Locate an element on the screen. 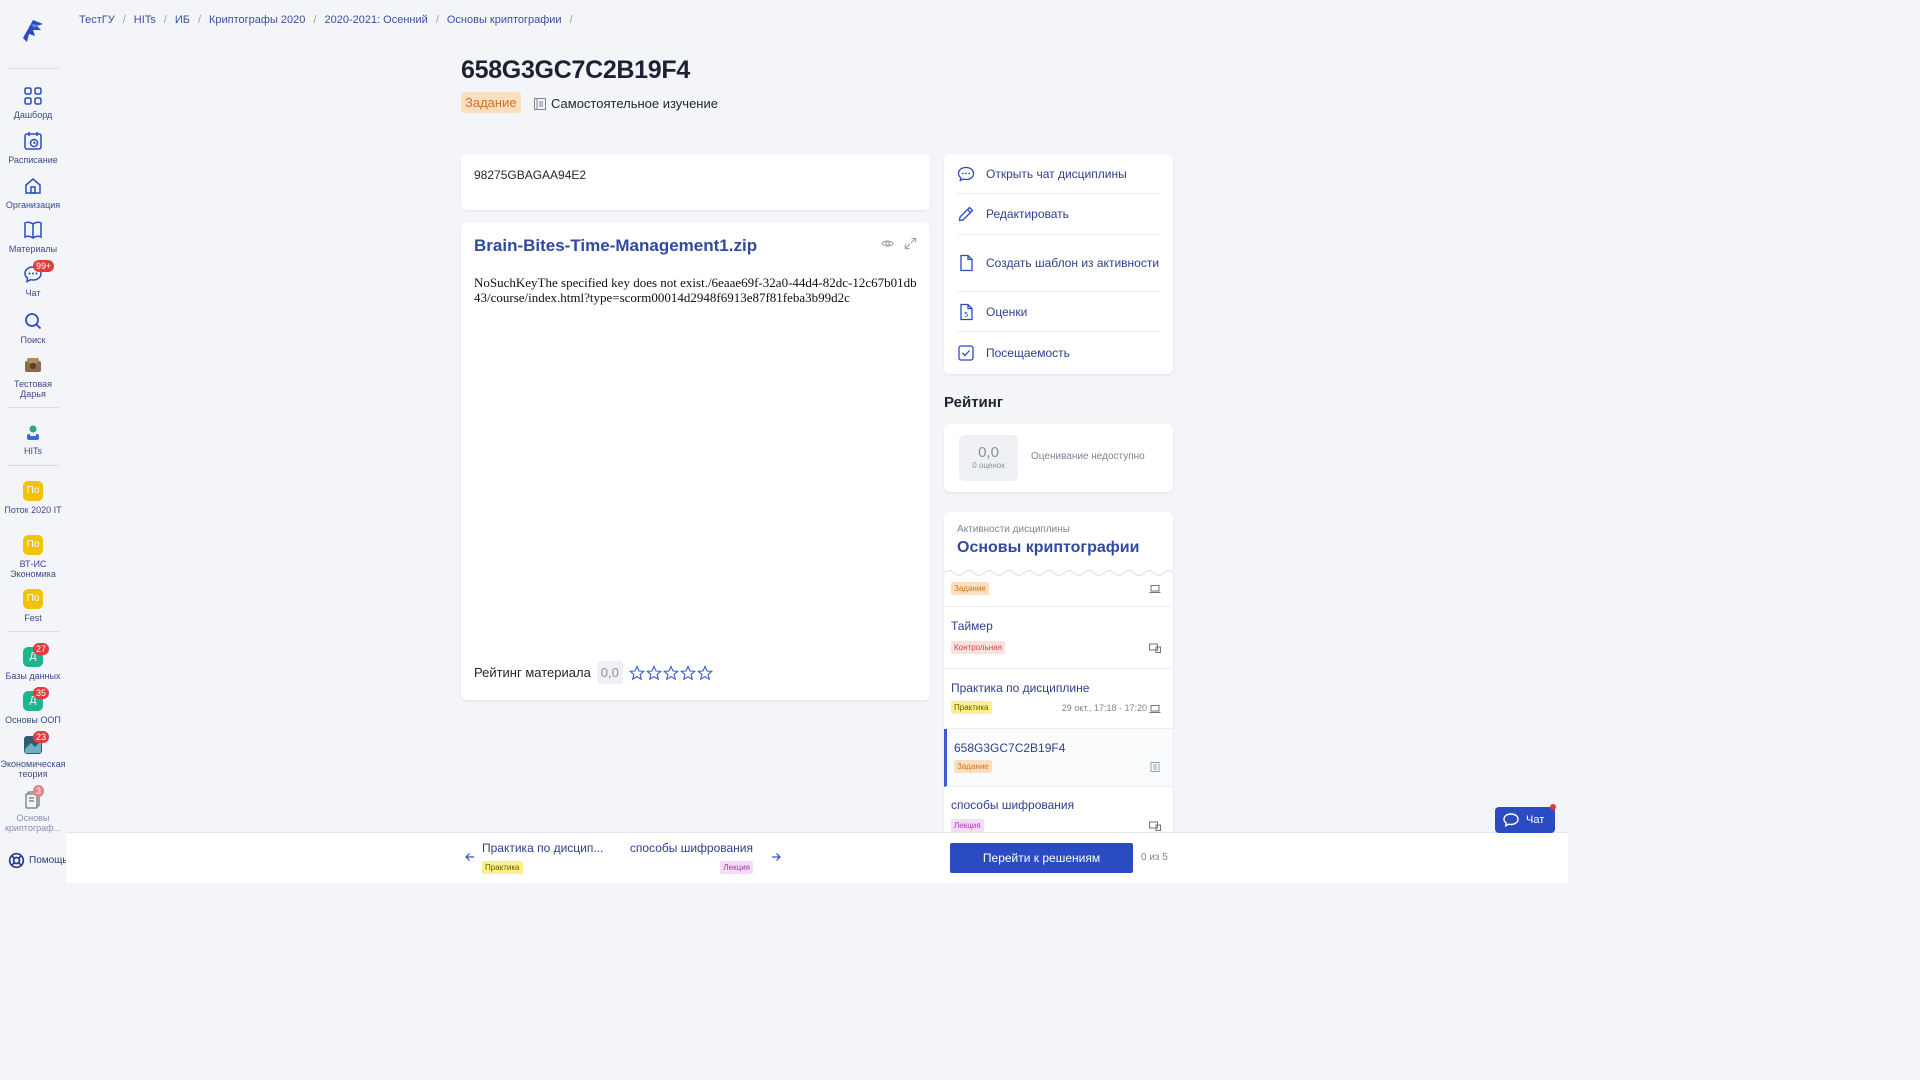 Image resolution: width=1920 pixels, height=1080 pixels. menu-item-label: Оценки is located at coordinates (1007, 311).